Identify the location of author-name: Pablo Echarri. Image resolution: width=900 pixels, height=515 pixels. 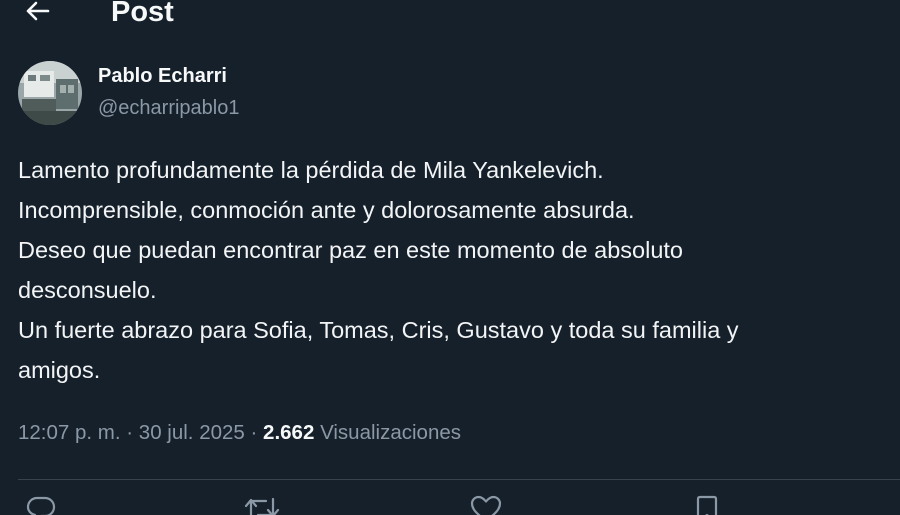
(169, 76).